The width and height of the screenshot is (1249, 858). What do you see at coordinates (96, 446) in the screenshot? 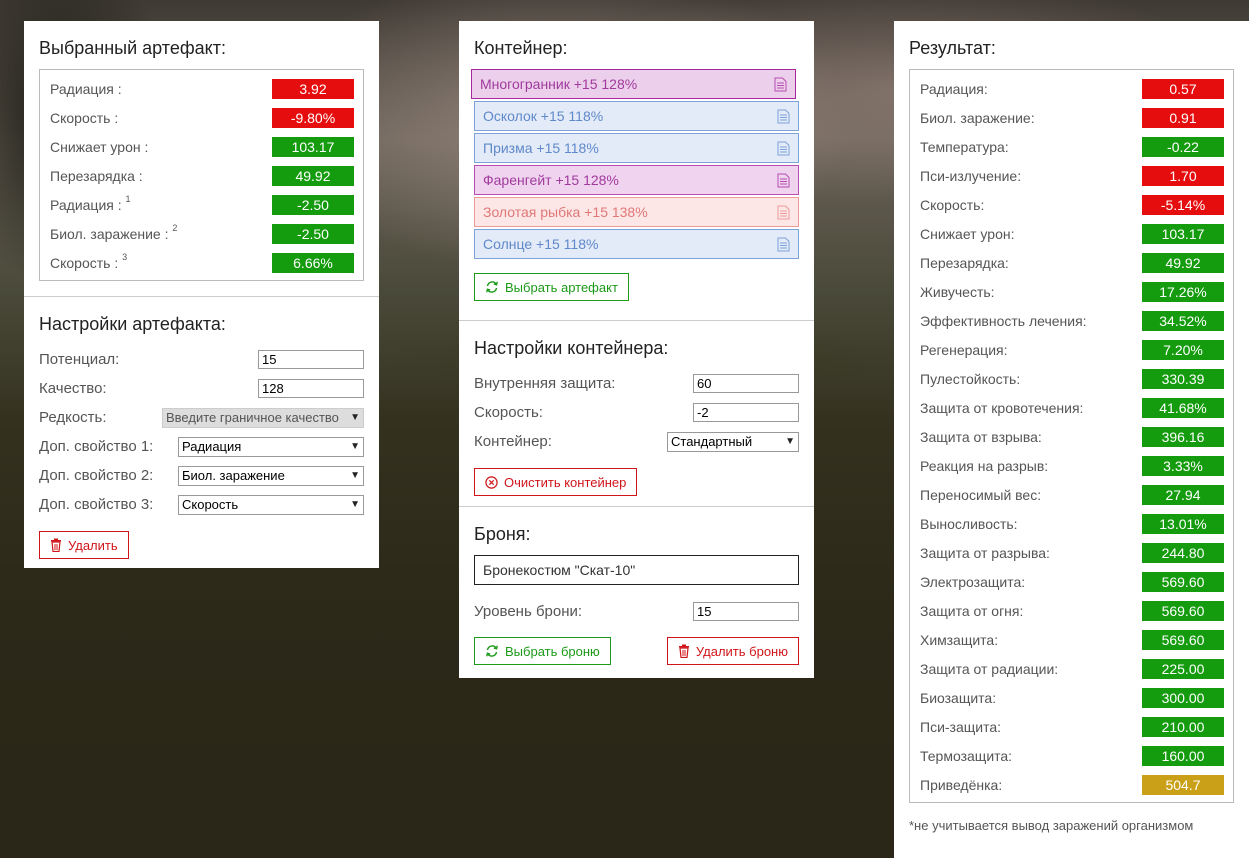
I see `extra1-label: Доп. свойство 1:` at bounding box center [96, 446].